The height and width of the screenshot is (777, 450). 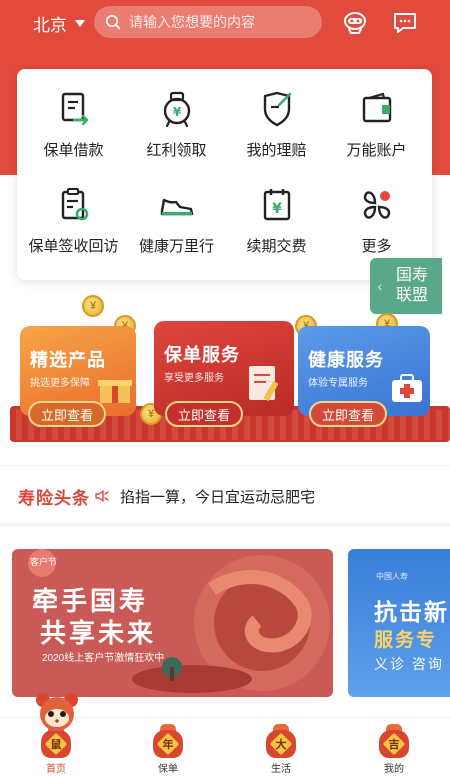 What do you see at coordinates (355, 23) in the screenshot?
I see `robot-service-icon` at bounding box center [355, 23].